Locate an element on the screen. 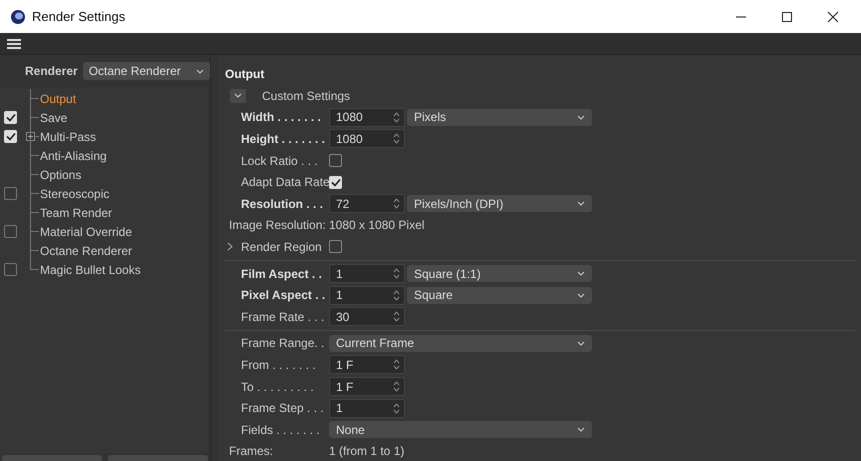  tree-item: Team Render is located at coordinates (76, 213).